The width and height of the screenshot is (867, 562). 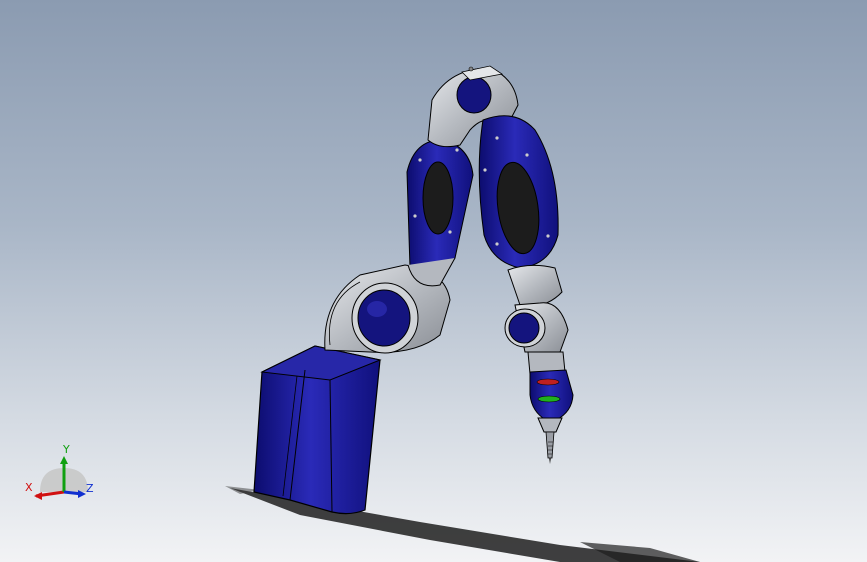 I want to click on wrist-joint, so click(x=536, y=319).